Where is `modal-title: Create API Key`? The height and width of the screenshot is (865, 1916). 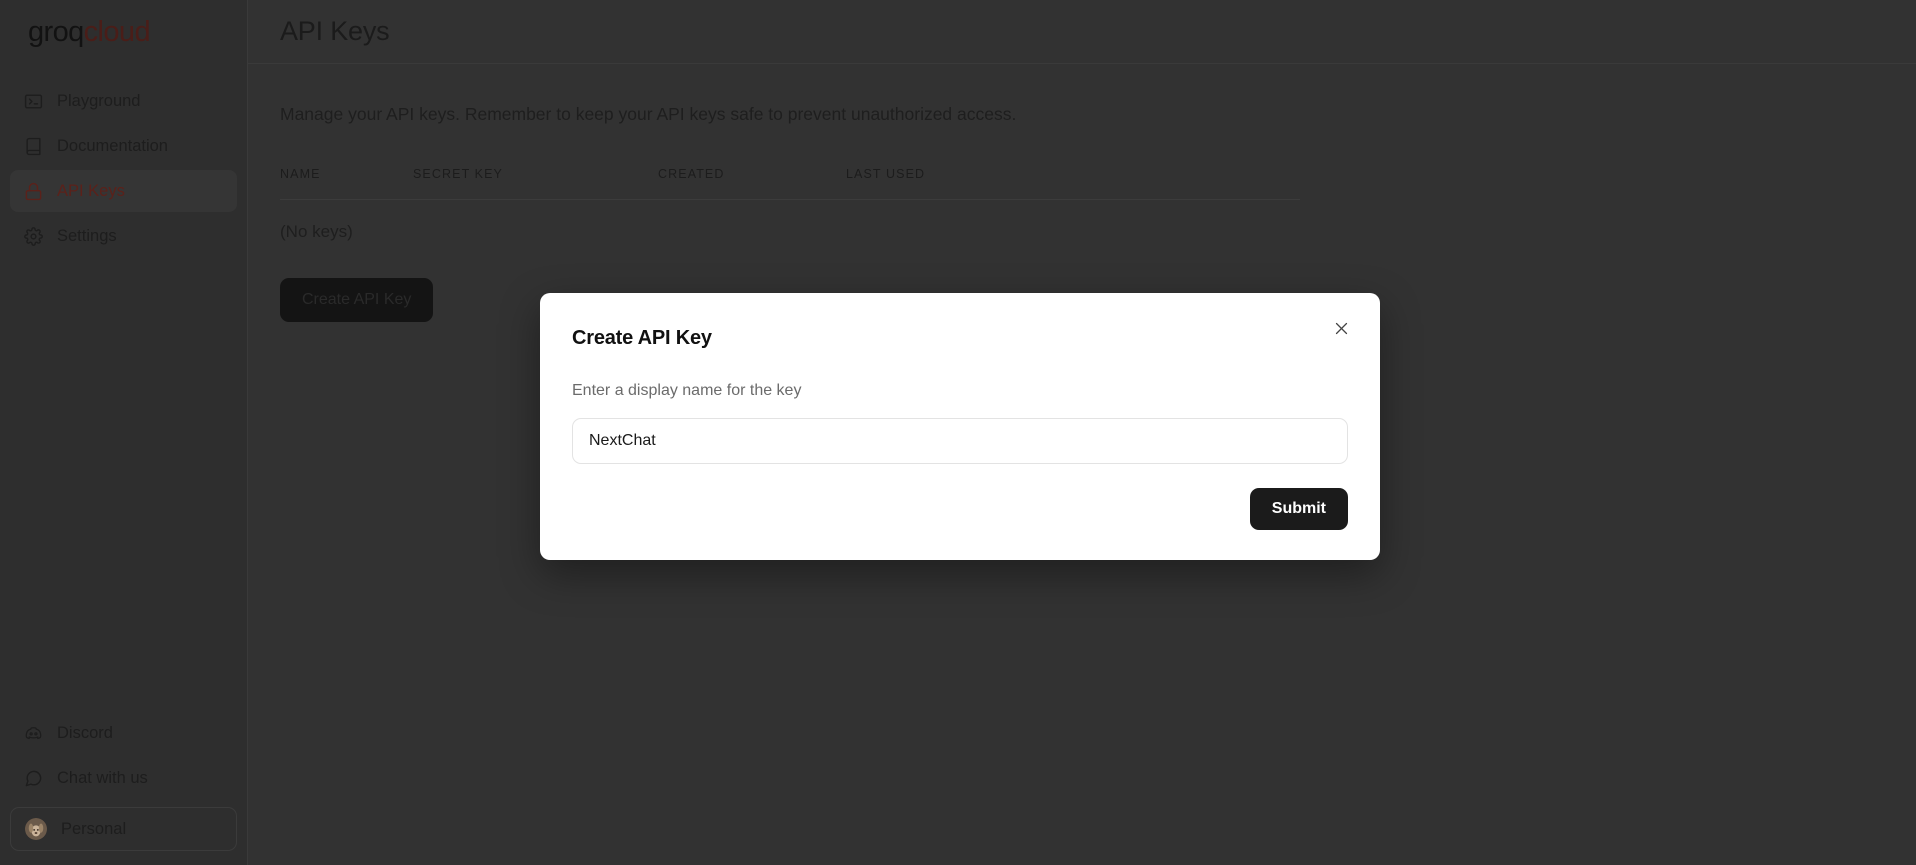
modal-title: Create API Key is located at coordinates (642, 338).